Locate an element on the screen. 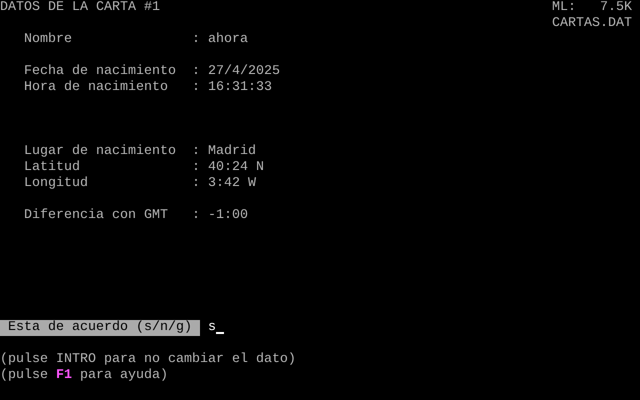  field-value: Madrid is located at coordinates (232, 152).